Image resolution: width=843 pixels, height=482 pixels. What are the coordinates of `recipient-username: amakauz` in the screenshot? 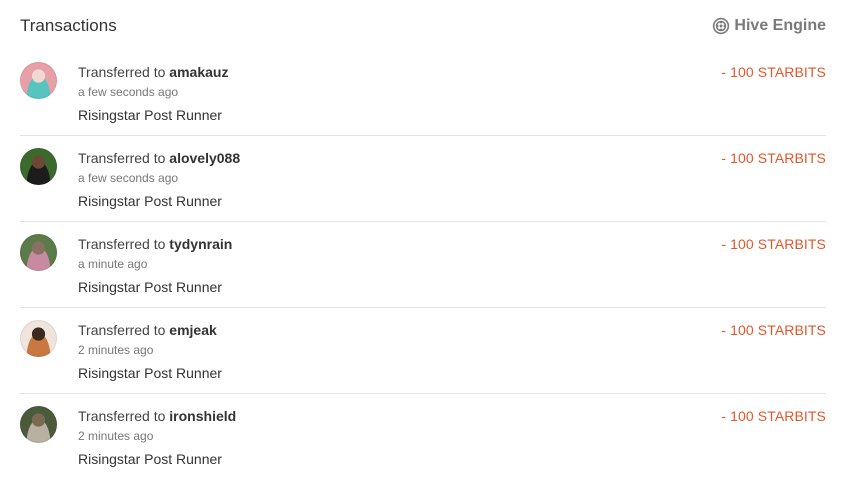 It's located at (198, 72).